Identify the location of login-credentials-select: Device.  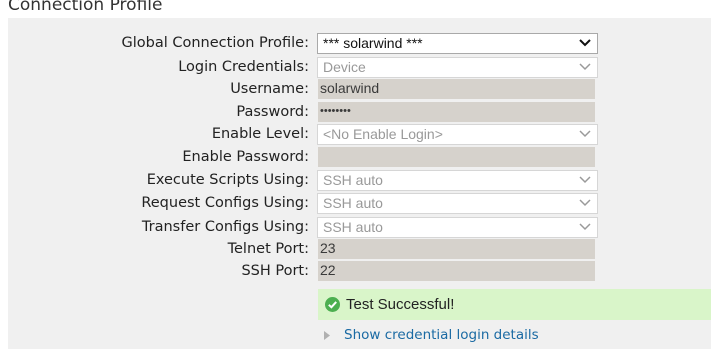
(457, 67).